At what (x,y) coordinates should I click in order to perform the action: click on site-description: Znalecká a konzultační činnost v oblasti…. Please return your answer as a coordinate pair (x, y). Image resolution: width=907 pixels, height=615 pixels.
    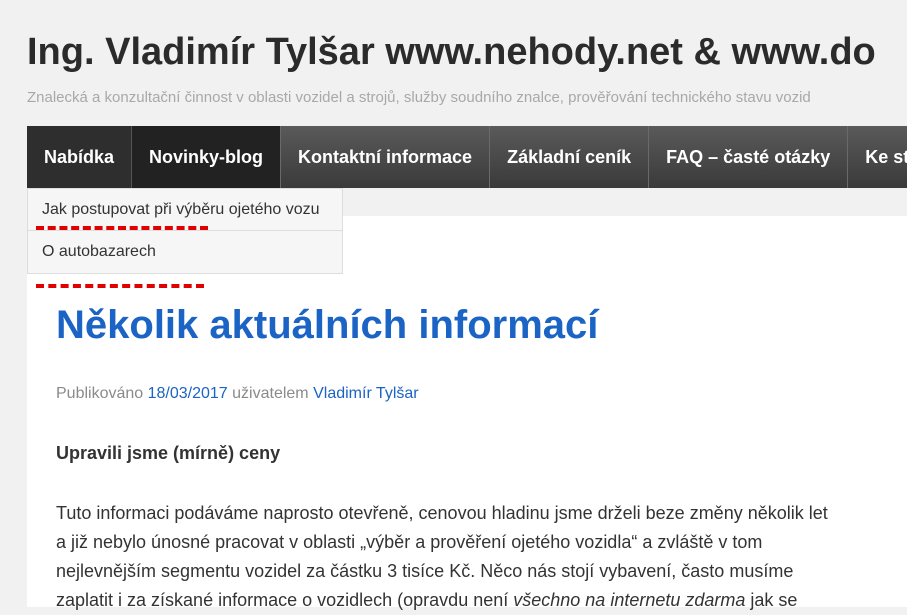
    Looking at the image, I should click on (419, 97).